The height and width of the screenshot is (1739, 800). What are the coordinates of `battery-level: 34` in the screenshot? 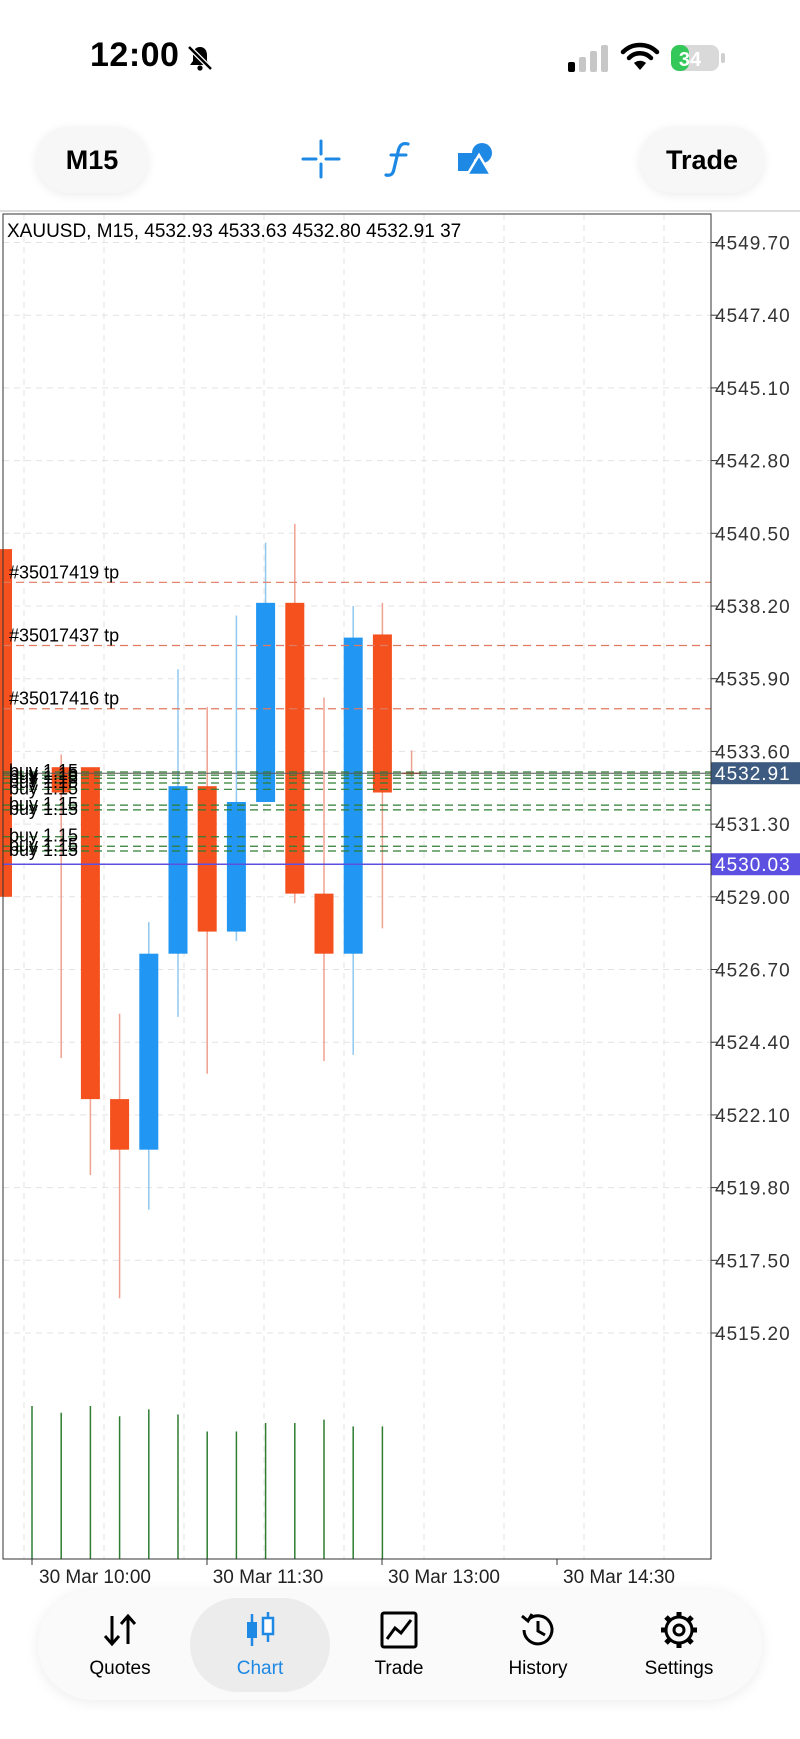 It's located at (690, 60).